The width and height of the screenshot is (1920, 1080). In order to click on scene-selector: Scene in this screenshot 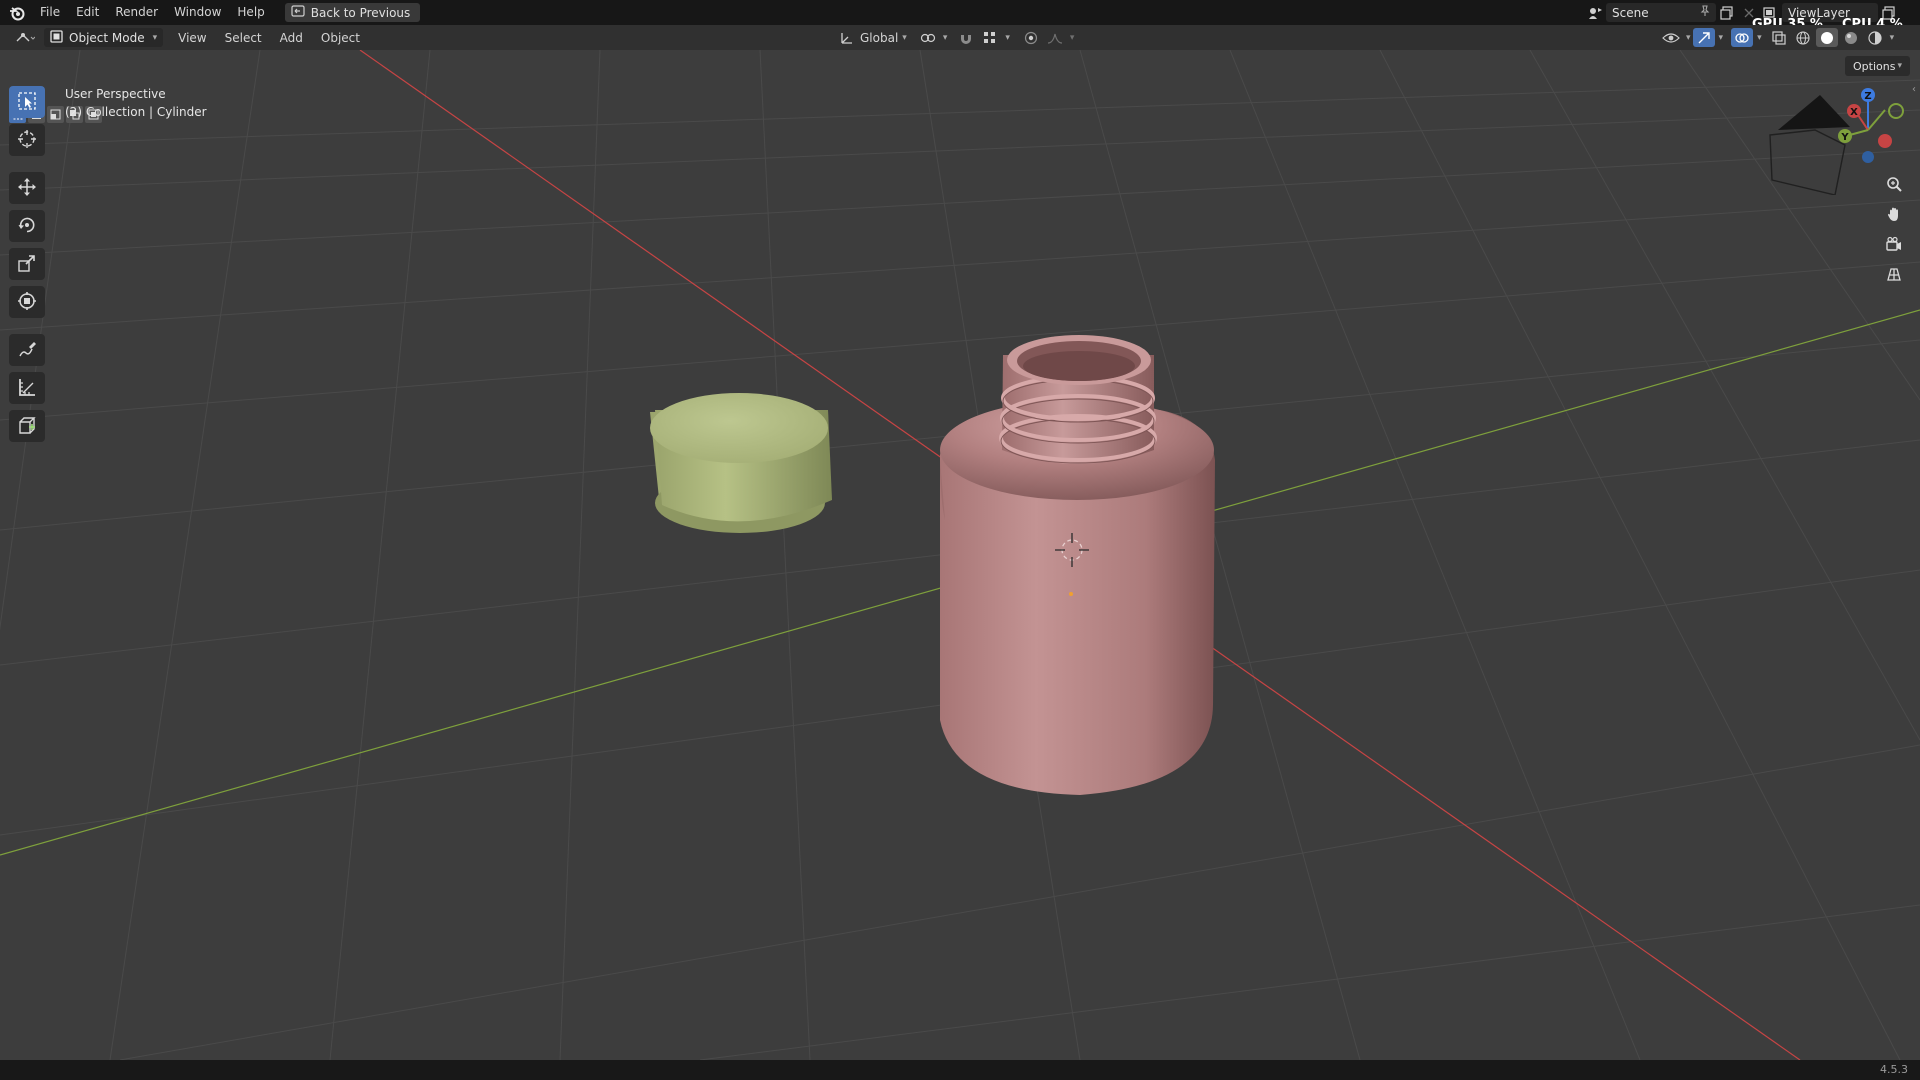, I will do `click(1672, 12)`.